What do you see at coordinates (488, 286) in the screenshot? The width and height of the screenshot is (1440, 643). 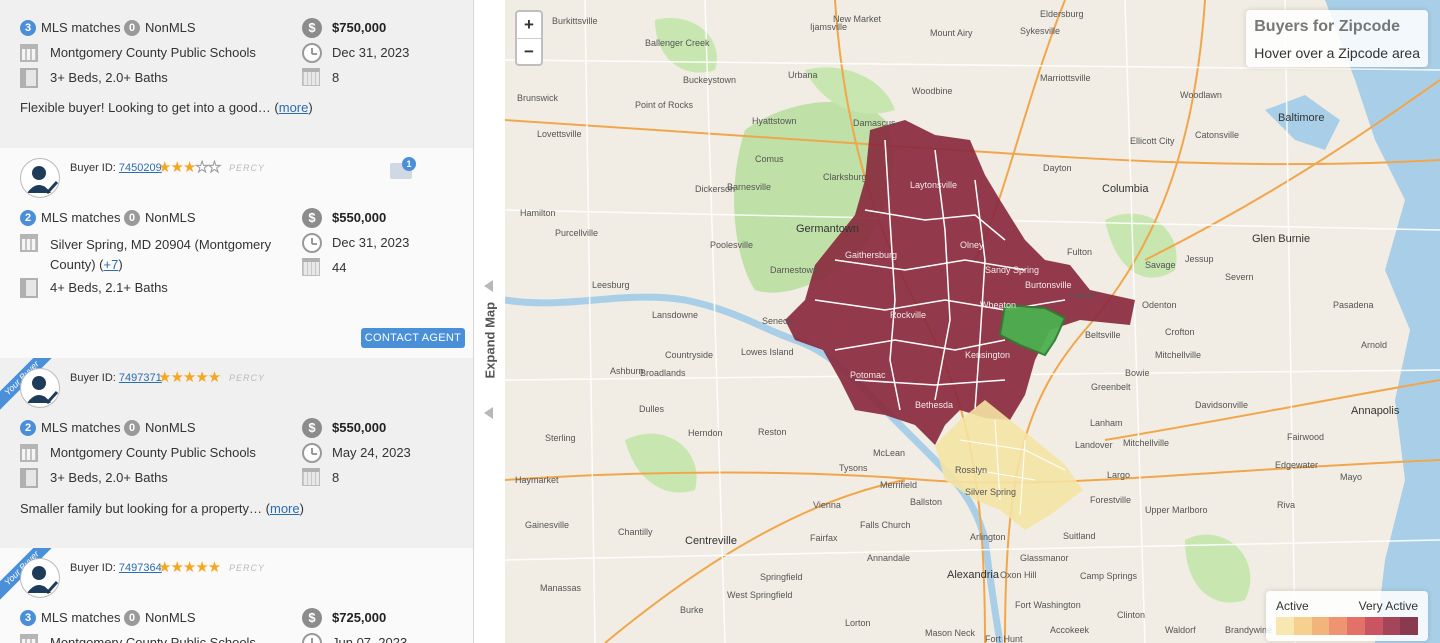 I see `expand-arrow-icon` at bounding box center [488, 286].